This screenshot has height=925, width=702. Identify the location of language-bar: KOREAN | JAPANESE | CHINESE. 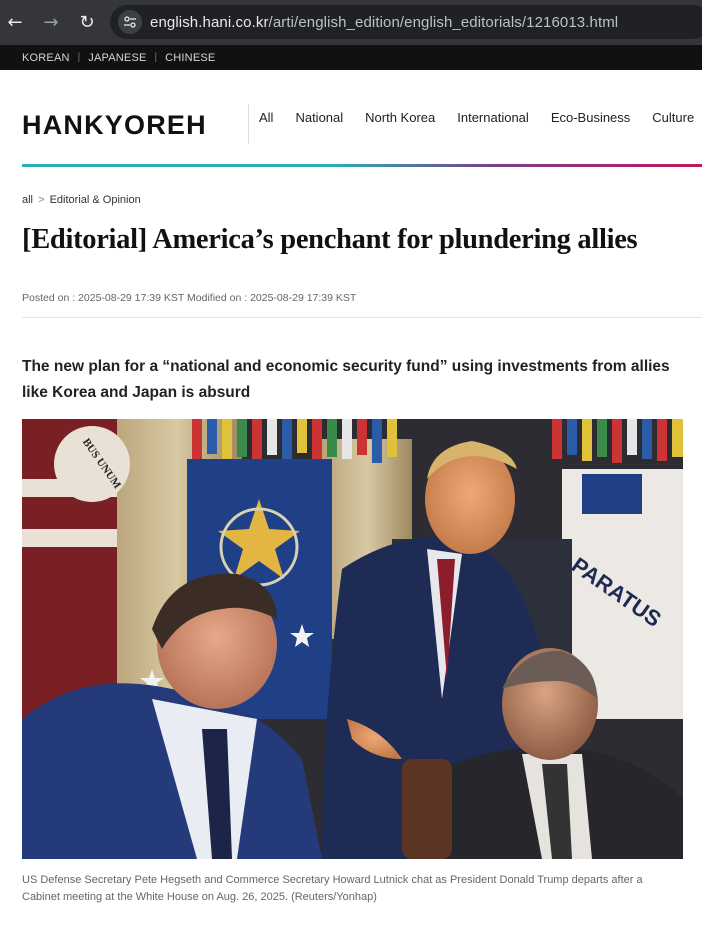
(351, 57).